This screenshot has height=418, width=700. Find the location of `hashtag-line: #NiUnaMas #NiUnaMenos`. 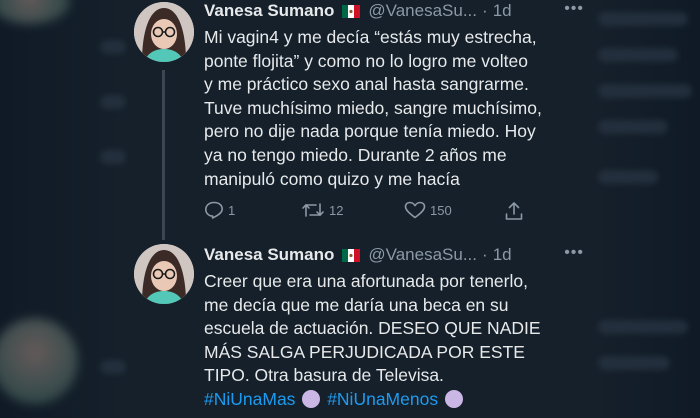

hashtag-line: #NiUnaMas #NiUnaMenos is located at coordinates (396, 400).